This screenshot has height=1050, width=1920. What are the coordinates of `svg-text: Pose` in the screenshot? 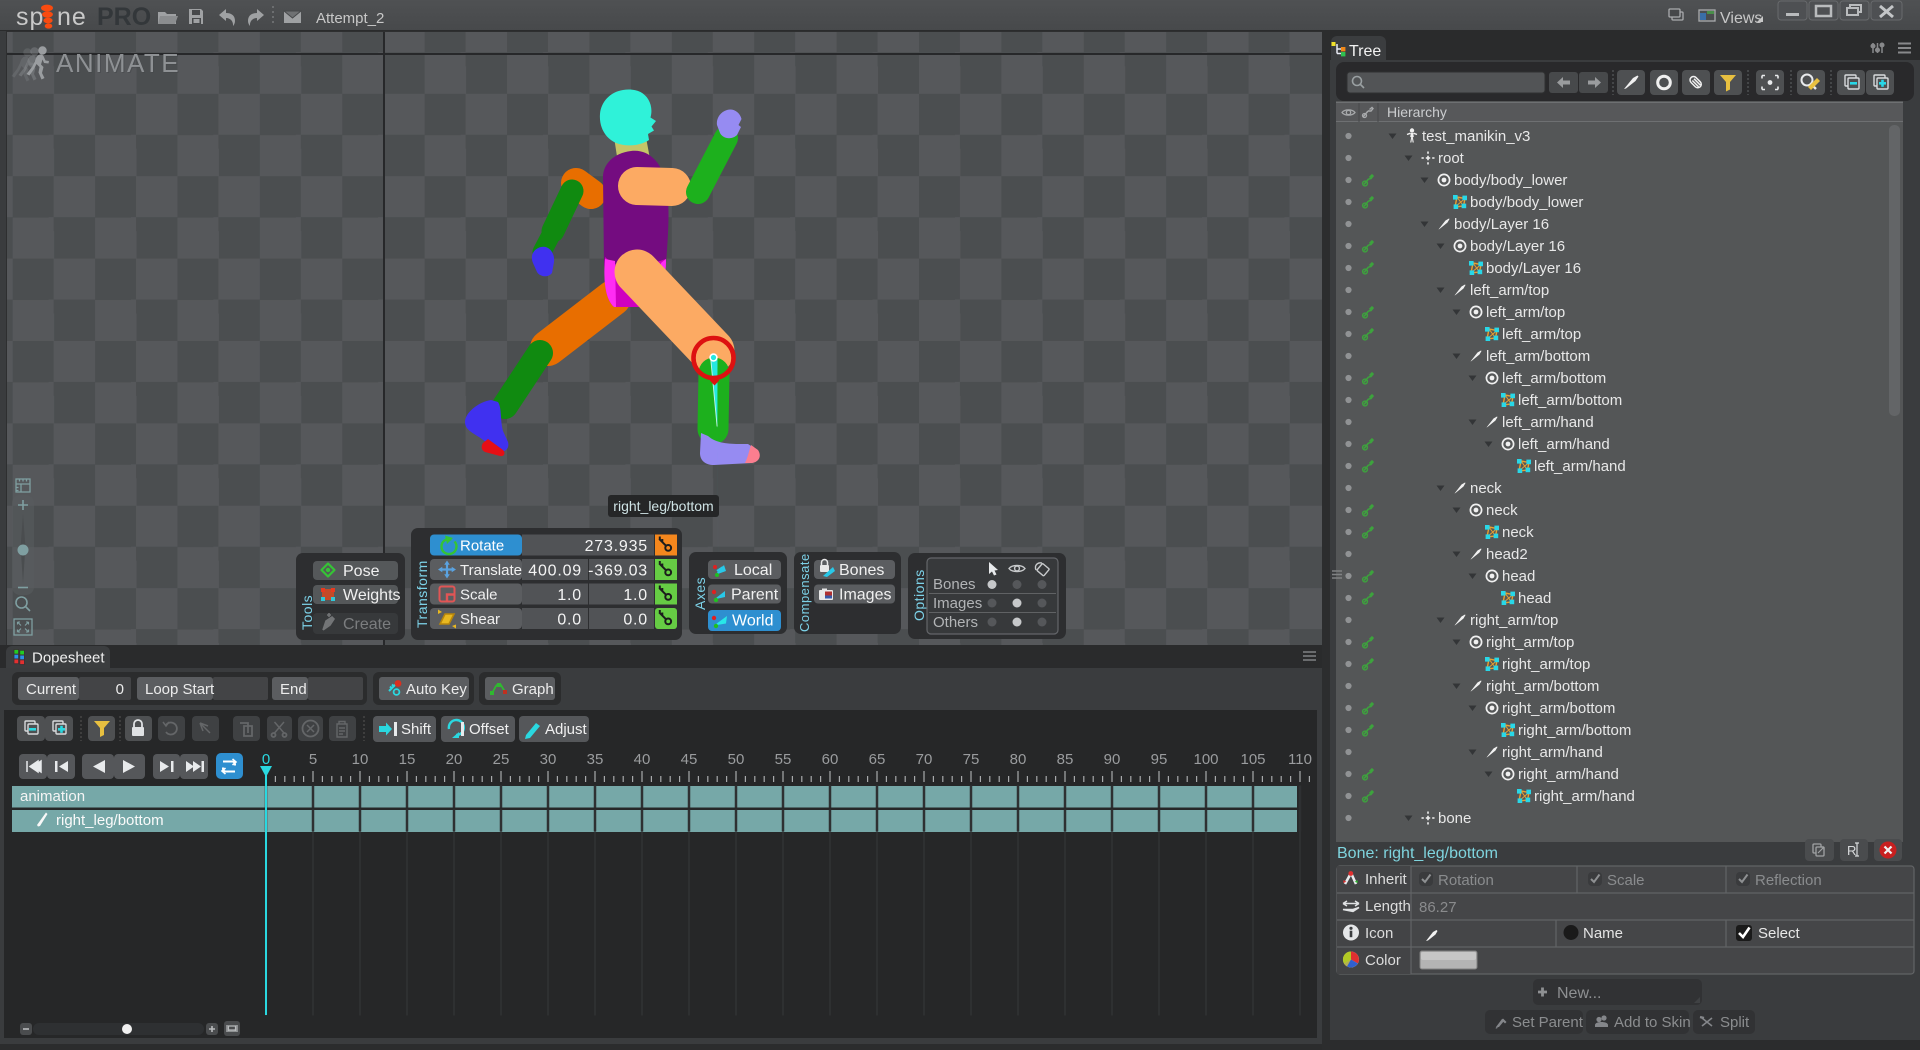 It's located at (361, 571).